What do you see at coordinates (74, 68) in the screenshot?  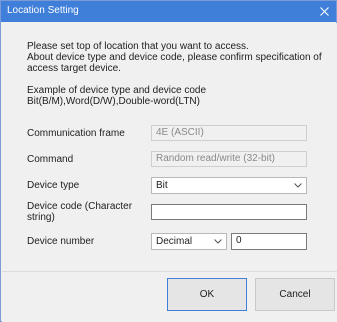 I see `intro-line-3: access target device.` at bounding box center [74, 68].